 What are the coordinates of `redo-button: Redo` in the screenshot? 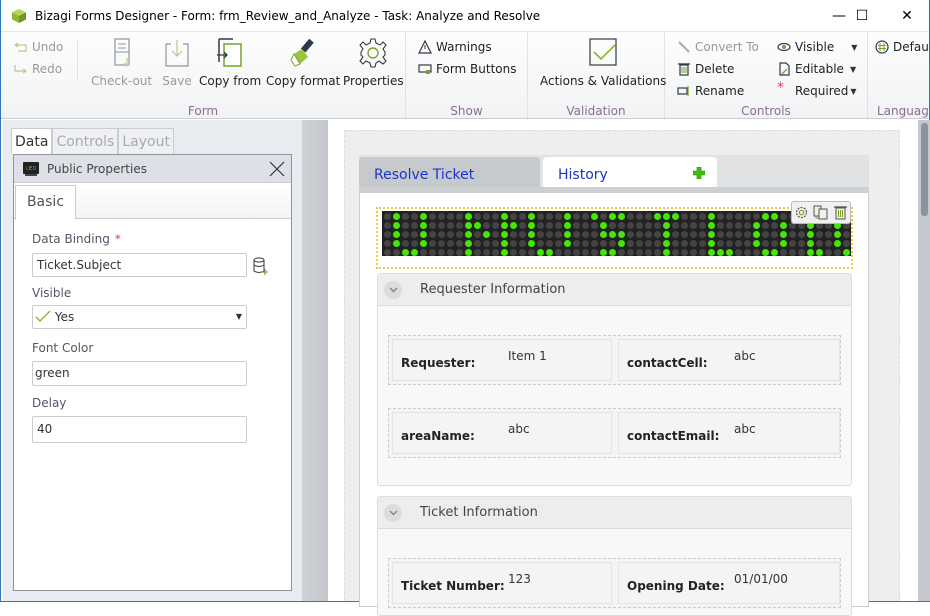 It's located at (38, 69).